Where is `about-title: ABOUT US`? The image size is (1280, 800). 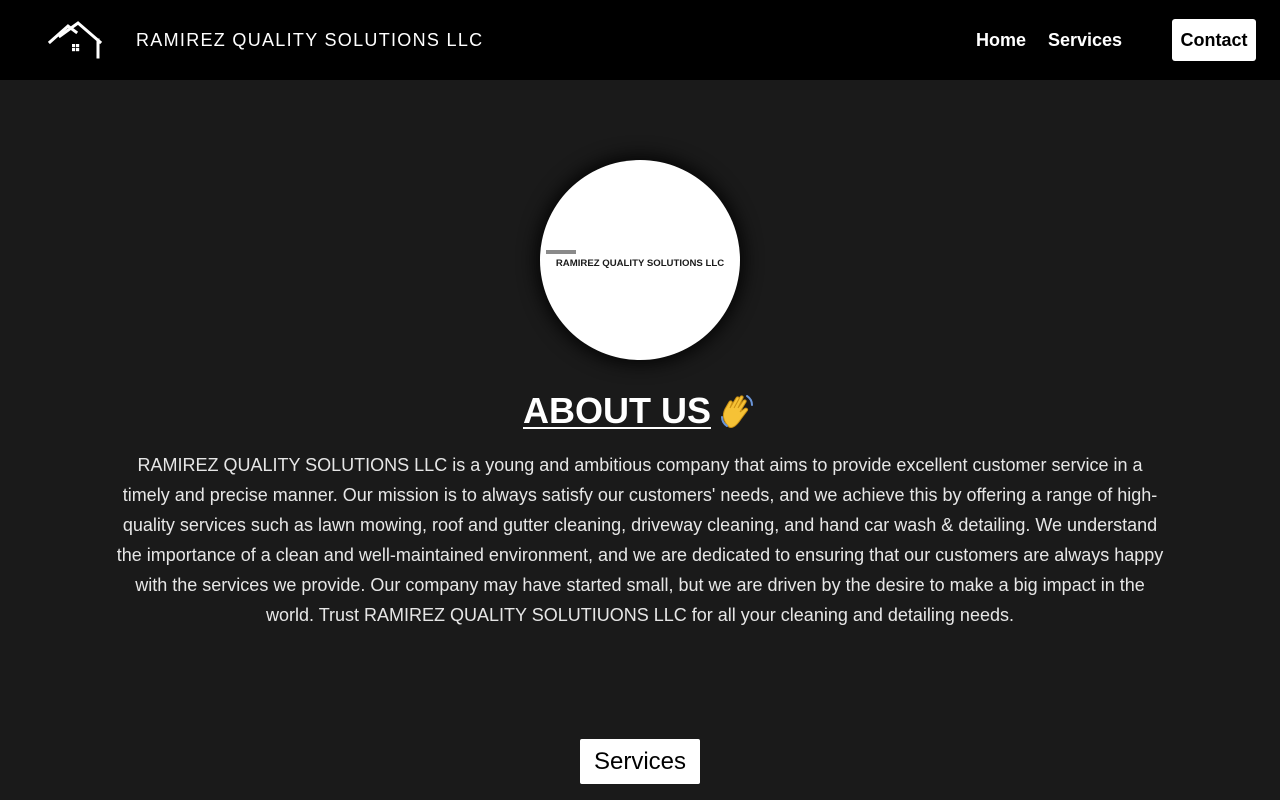 about-title: ABOUT US is located at coordinates (617, 410).